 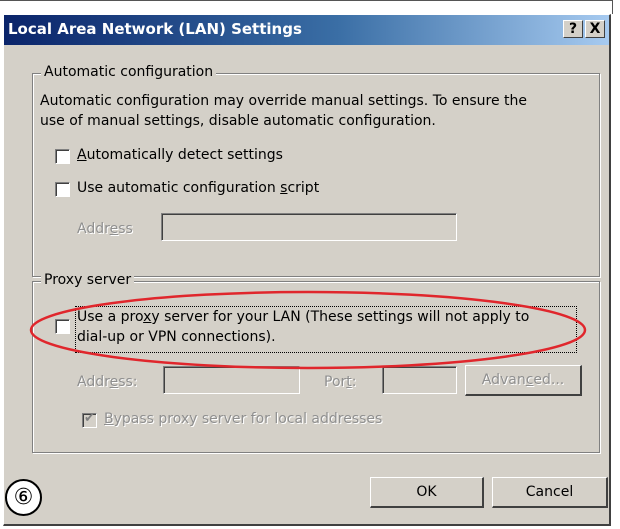 What do you see at coordinates (88, 280) in the screenshot?
I see `group-legend: Proxy server` at bounding box center [88, 280].